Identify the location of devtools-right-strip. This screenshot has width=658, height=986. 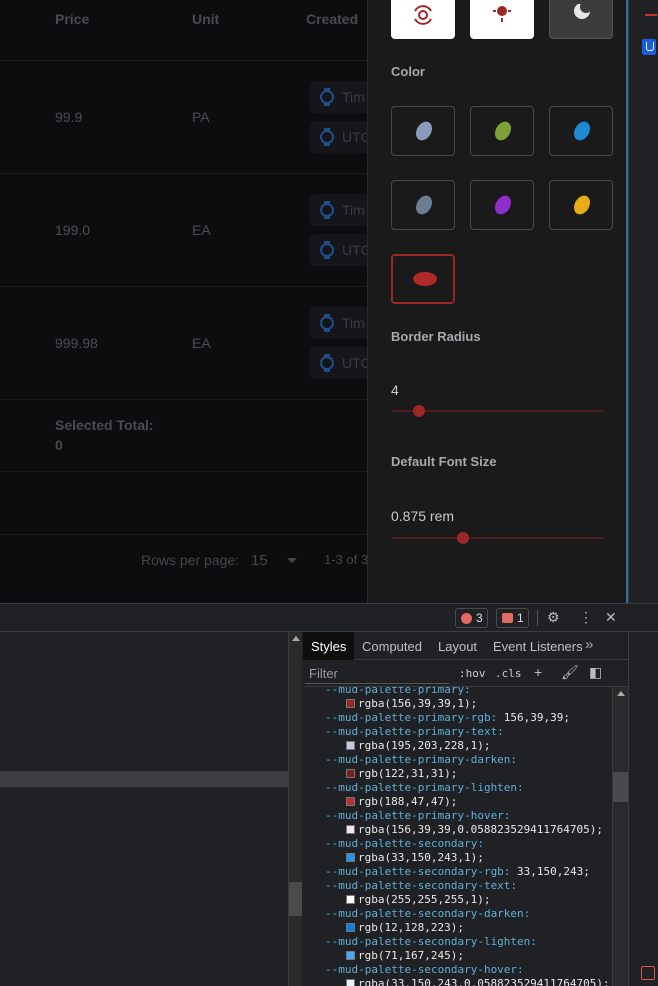
(643, 809).